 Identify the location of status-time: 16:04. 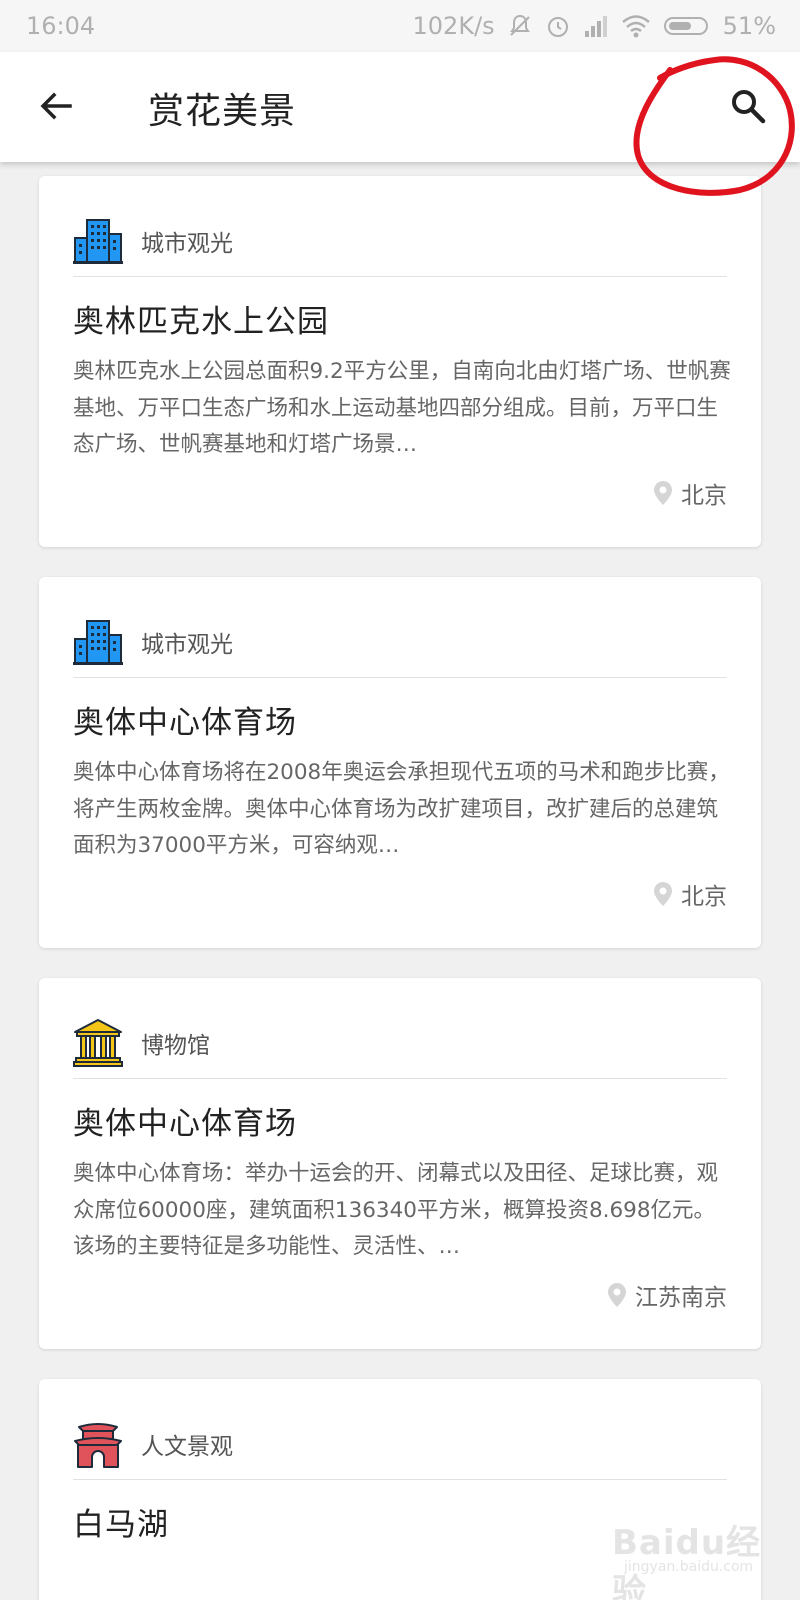
(61, 26).